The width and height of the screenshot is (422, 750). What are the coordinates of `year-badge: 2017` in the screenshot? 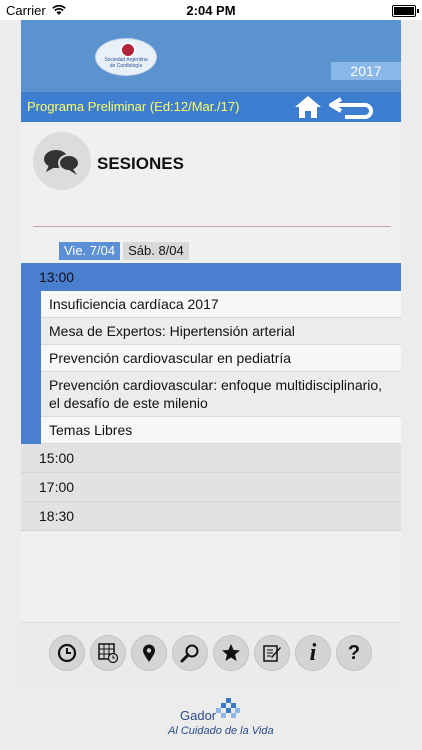 It's located at (366, 71).